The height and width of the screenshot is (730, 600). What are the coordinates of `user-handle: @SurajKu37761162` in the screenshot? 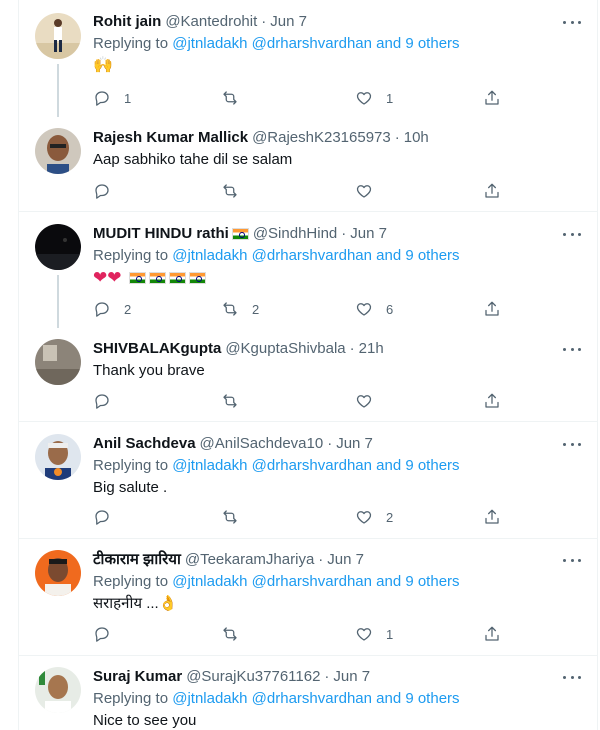 It's located at (253, 677).